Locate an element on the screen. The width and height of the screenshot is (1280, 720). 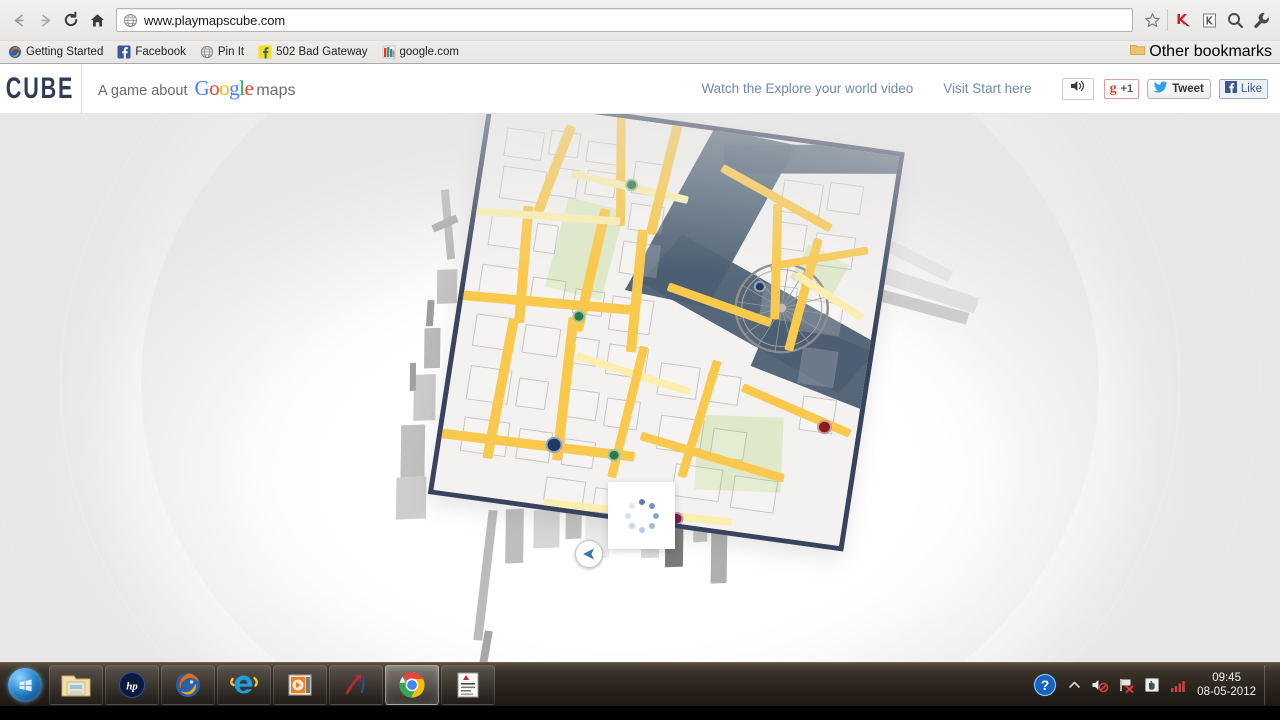
tagline: A game about Google maps is located at coordinates (196, 88).